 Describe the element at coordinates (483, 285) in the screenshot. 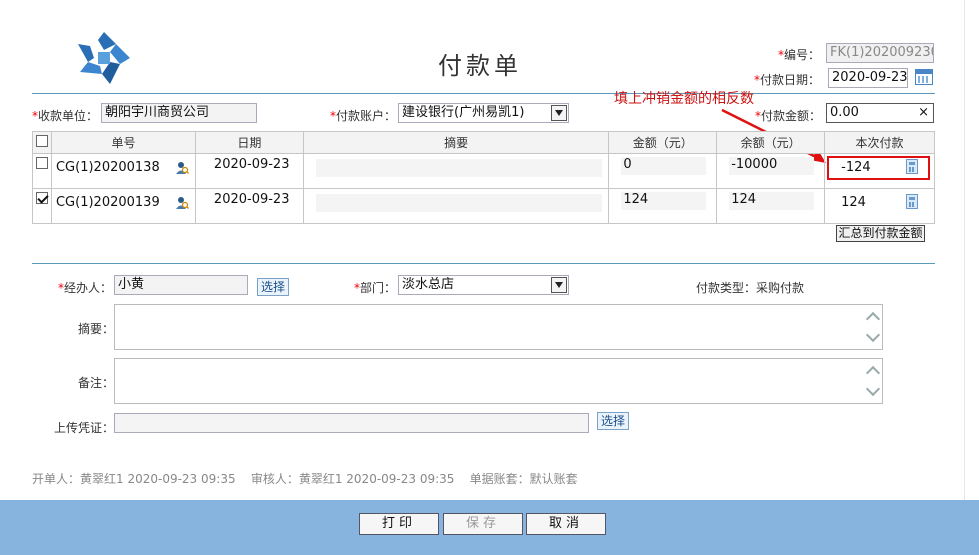

I see `dept-select: 淡水总店` at that location.